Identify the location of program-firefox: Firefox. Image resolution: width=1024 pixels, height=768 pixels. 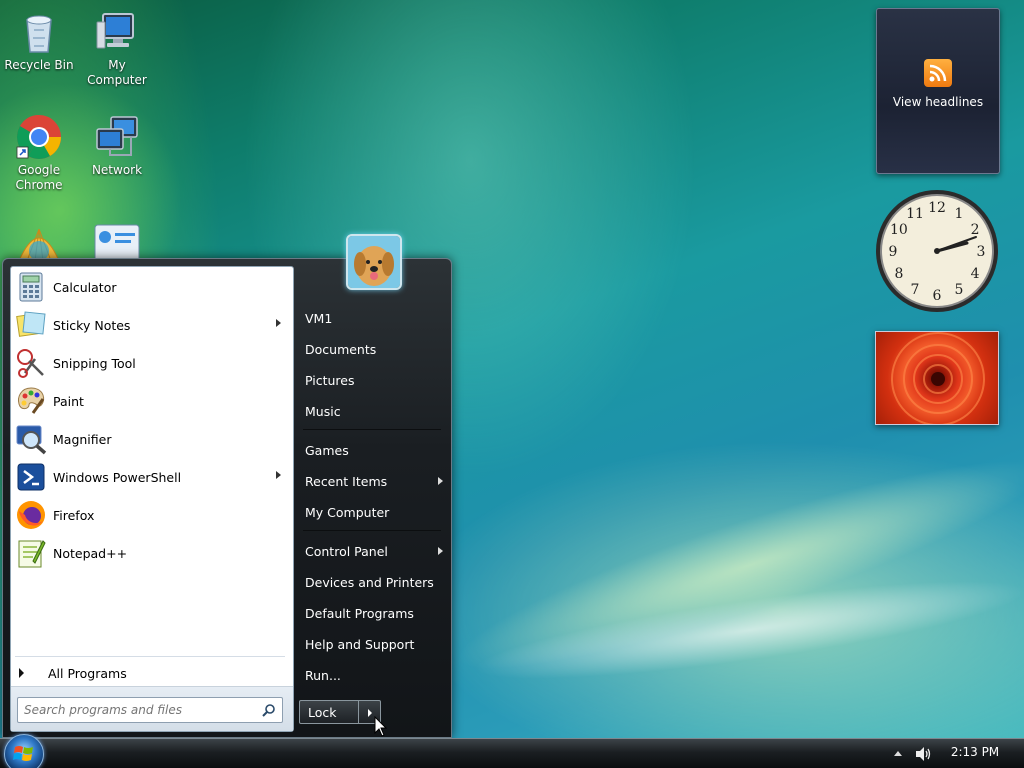
(153, 515).